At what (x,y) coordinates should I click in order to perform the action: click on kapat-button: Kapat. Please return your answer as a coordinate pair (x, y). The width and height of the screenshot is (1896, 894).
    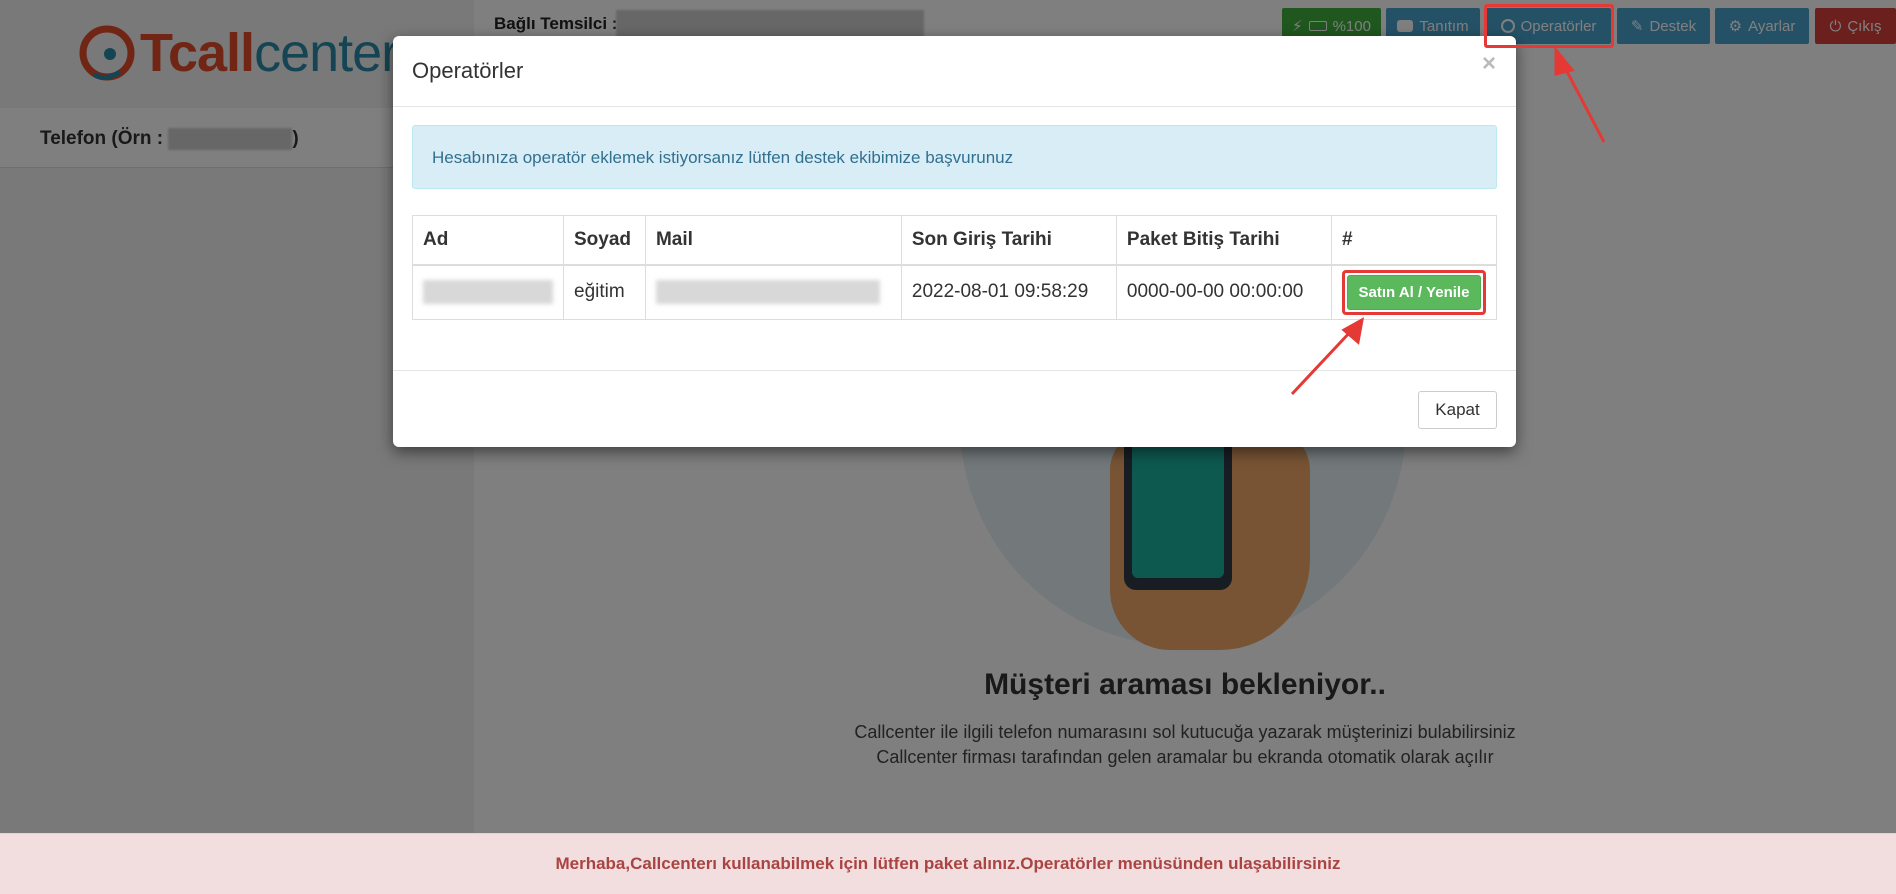
    Looking at the image, I should click on (1457, 410).